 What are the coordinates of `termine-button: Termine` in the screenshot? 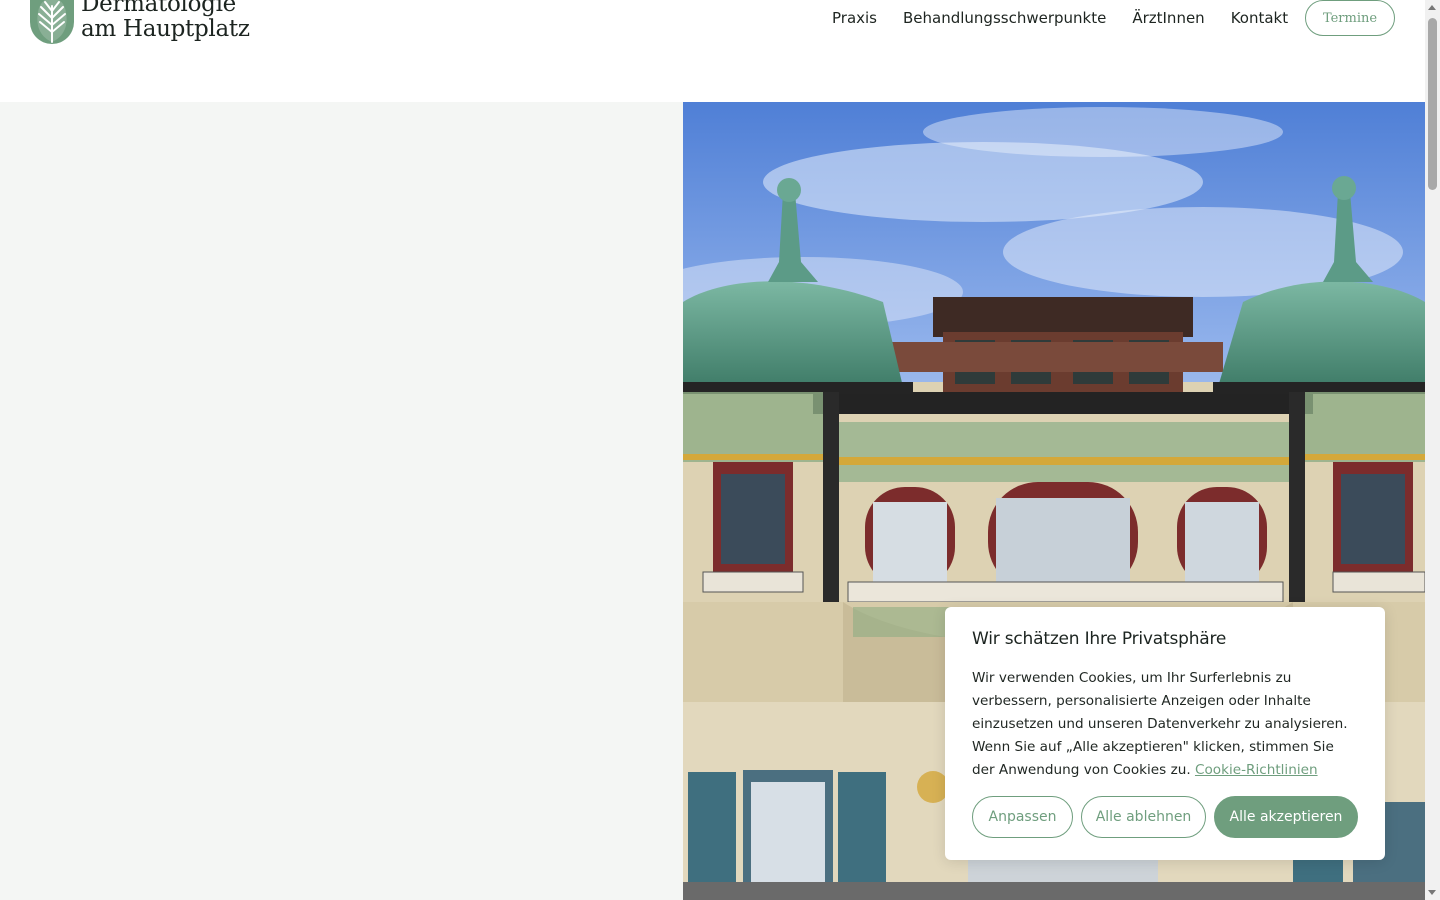 It's located at (1350, 18).